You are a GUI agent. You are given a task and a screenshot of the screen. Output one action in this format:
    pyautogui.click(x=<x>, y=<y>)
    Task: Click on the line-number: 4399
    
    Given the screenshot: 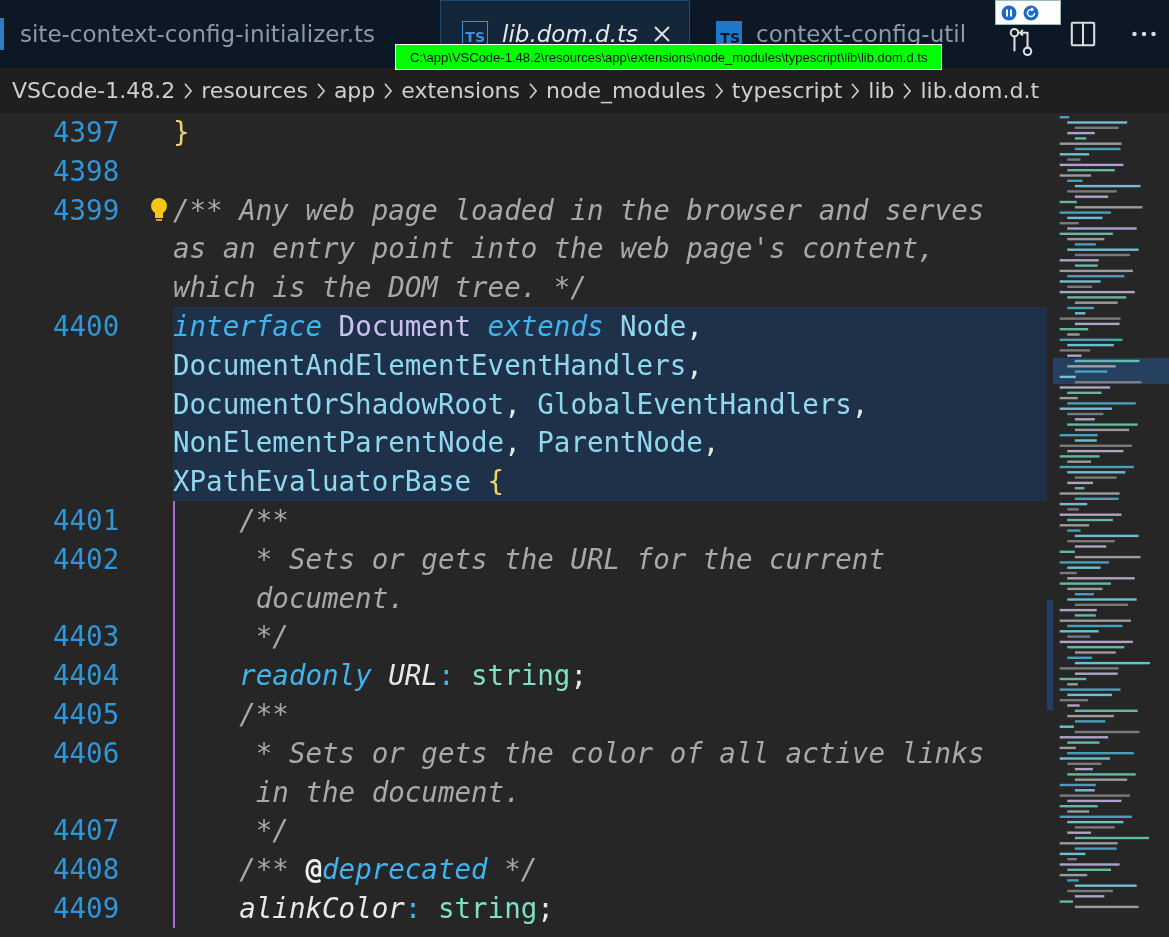 What is the action you would take?
    pyautogui.click(x=86, y=210)
    